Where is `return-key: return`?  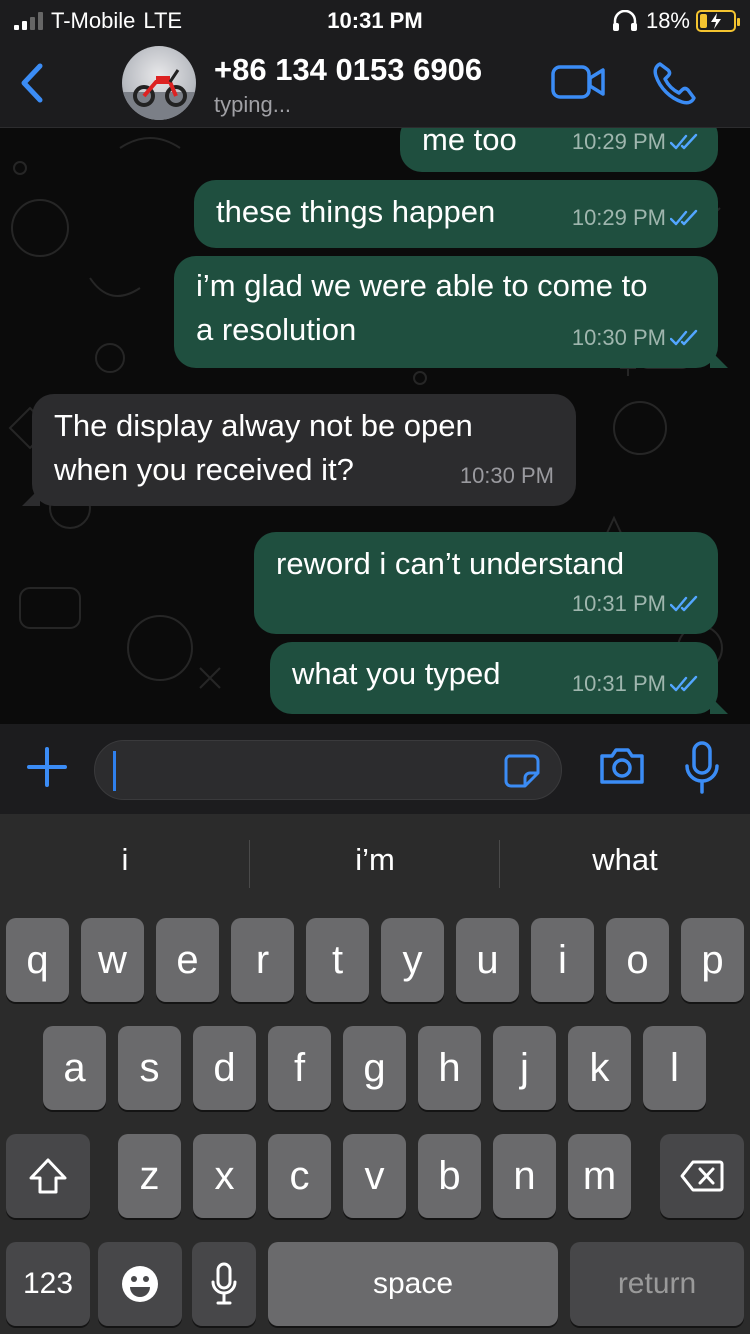 return-key: return is located at coordinates (657, 1284).